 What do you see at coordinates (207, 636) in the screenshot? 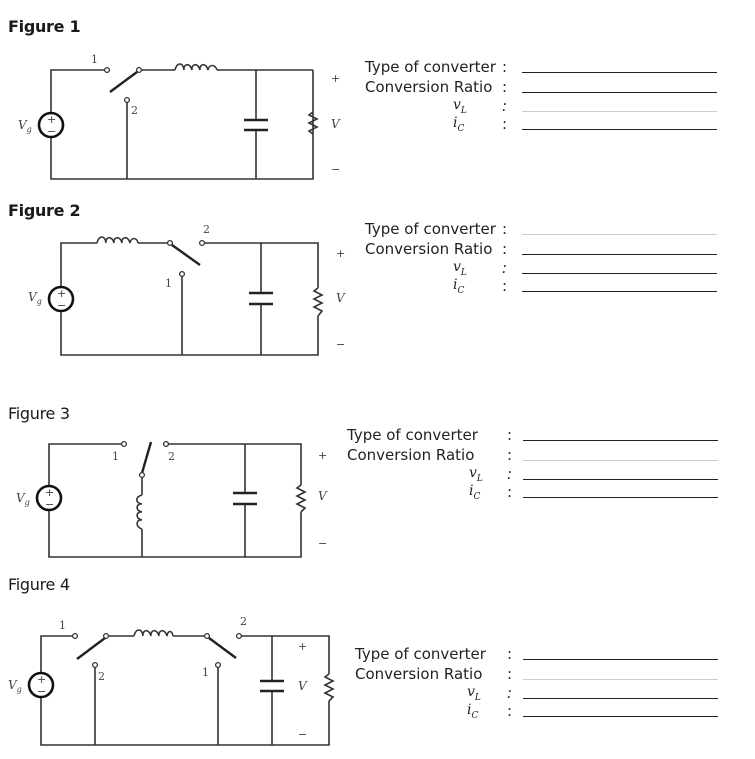
I see `switch-2-pivot` at bounding box center [207, 636].